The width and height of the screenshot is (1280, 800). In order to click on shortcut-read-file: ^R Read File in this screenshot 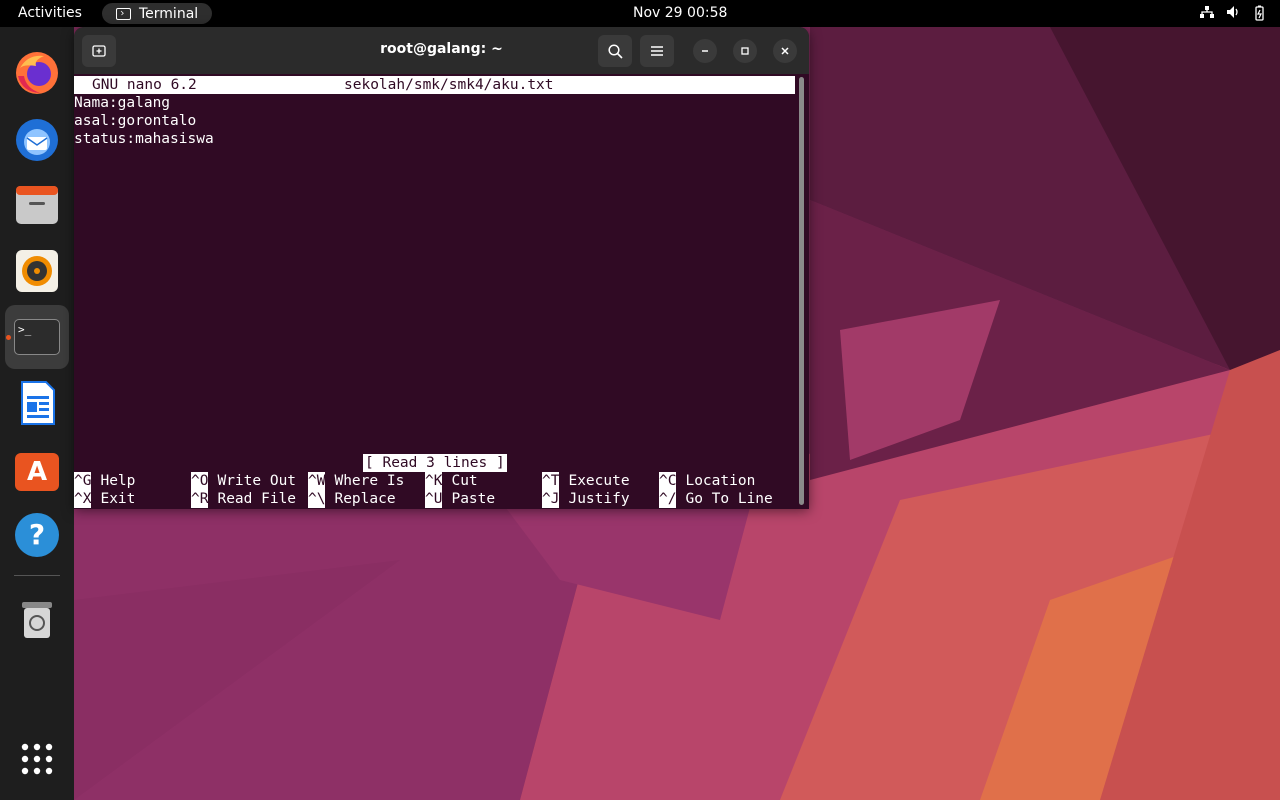, I will do `click(243, 499)`.